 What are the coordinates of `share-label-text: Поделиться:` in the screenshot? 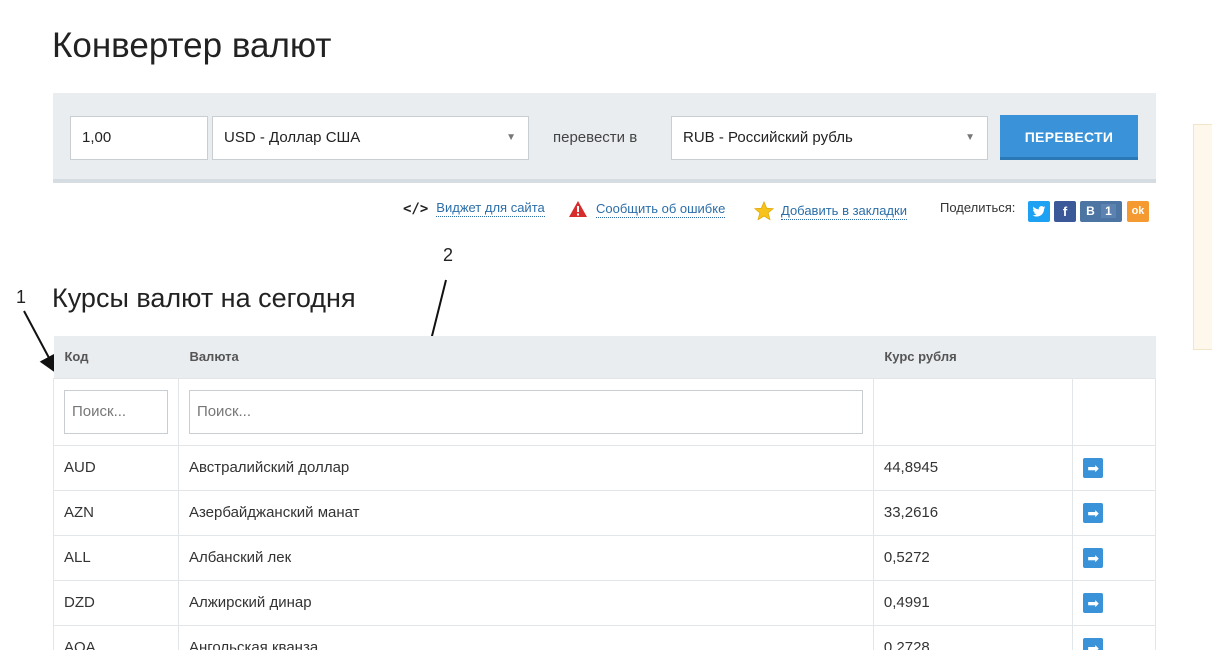 It's located at (978, 207).